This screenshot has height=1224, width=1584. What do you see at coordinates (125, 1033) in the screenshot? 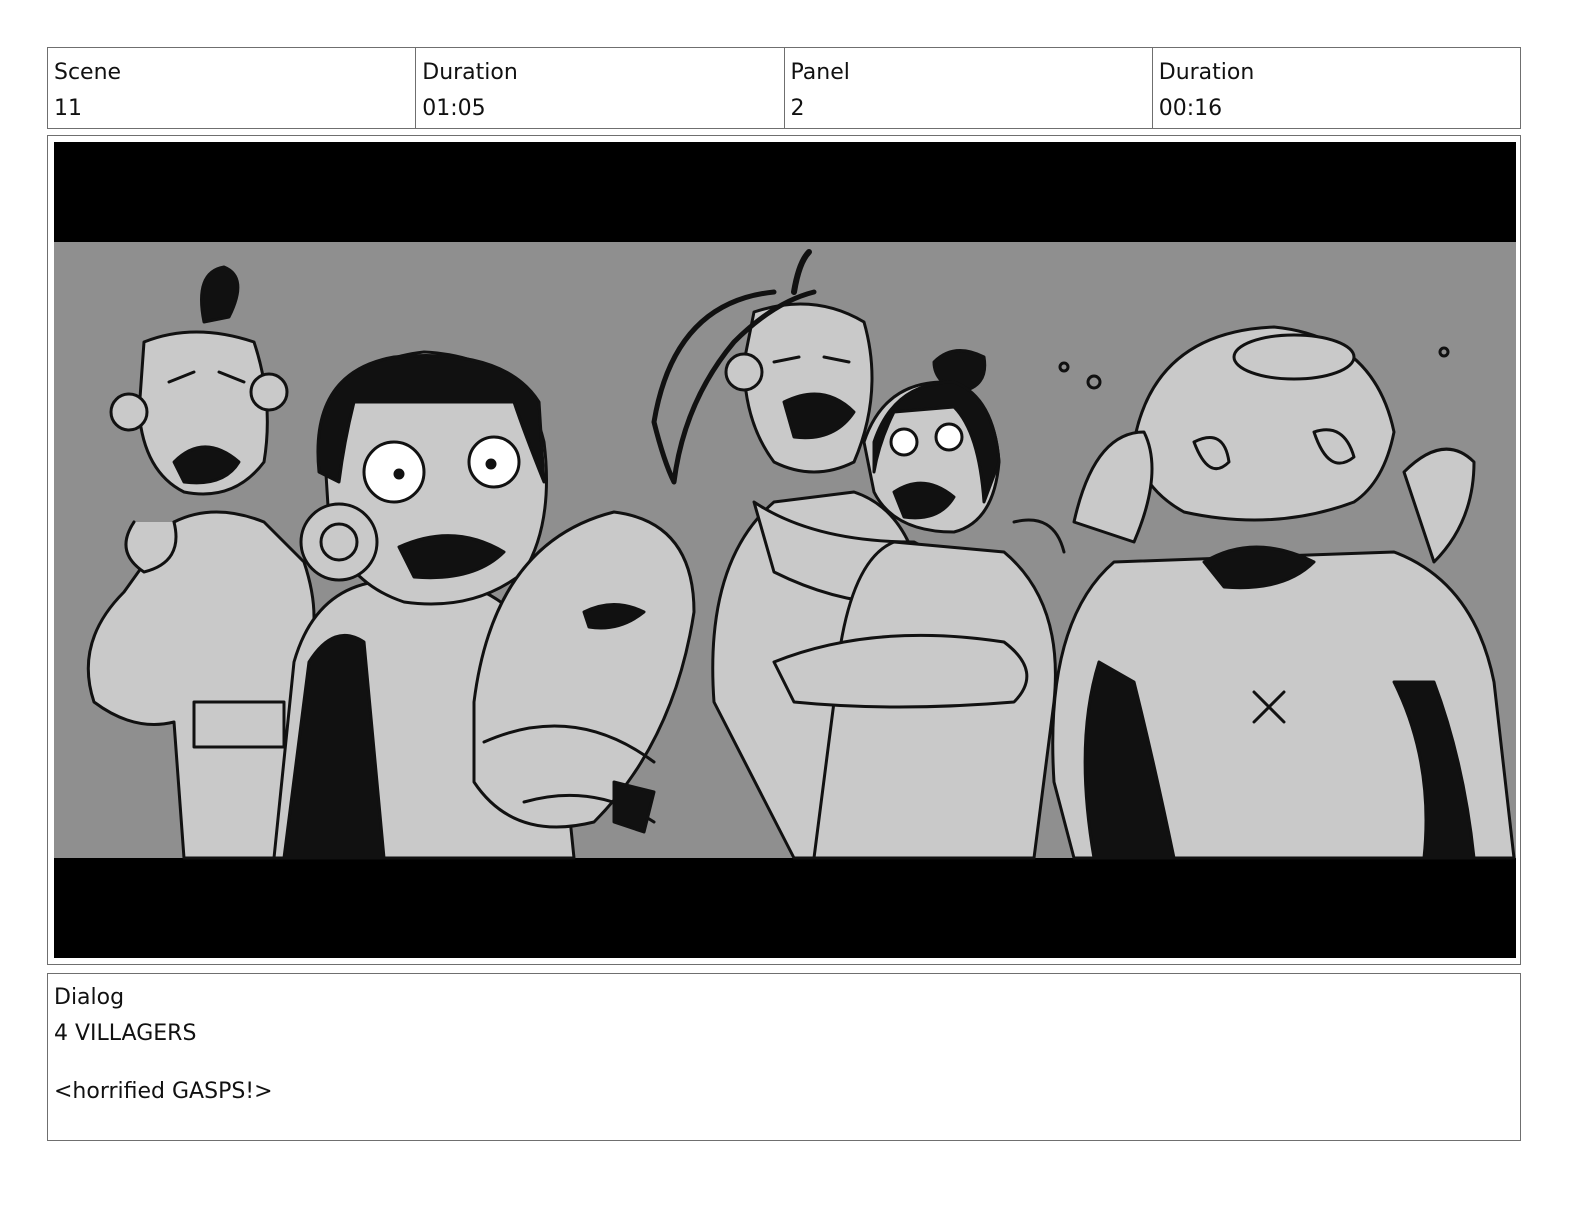
I see `dialog-character: 4 VILLAGERS` at bounding box center [125, 1033].